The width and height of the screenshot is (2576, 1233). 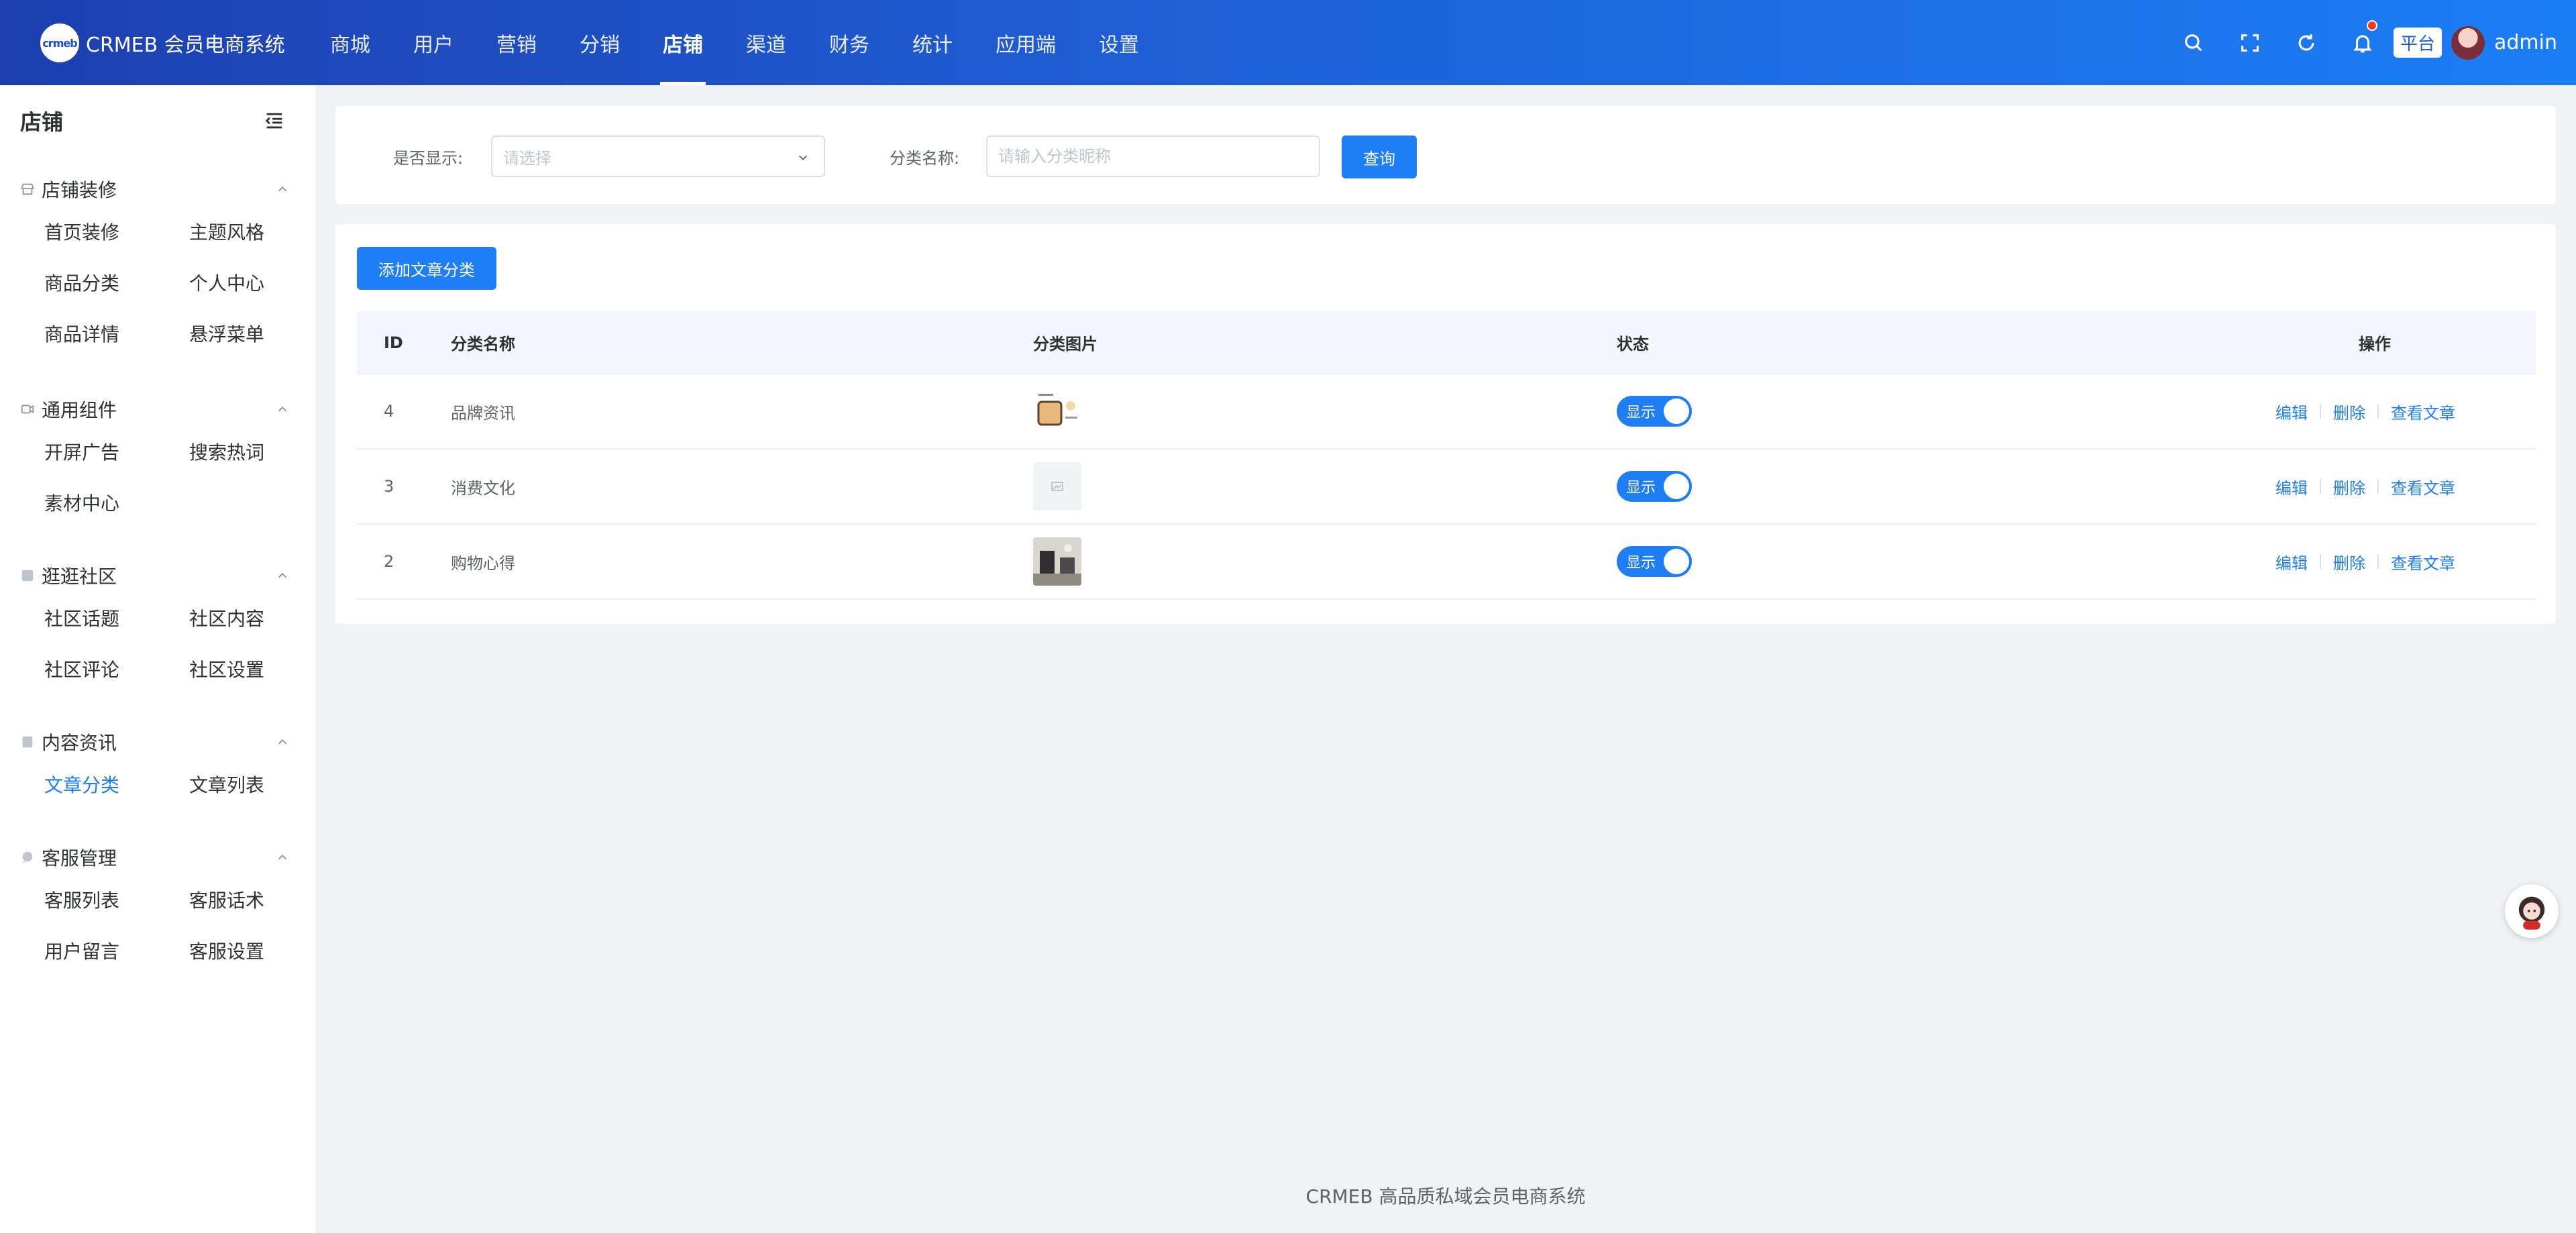 I want to click on sidebar-item-service-phrases: 客服话术, so click(x=261, y=900).